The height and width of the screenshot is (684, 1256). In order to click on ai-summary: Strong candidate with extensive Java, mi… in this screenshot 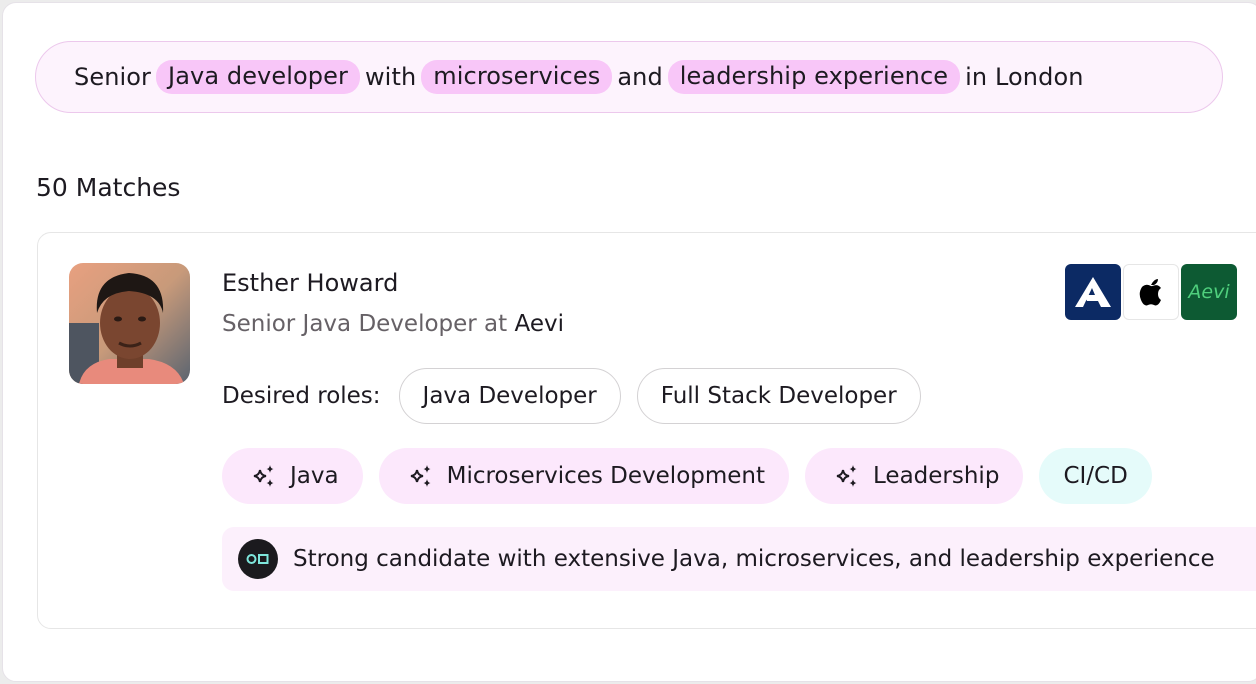, I will do `click(739, 559)`.